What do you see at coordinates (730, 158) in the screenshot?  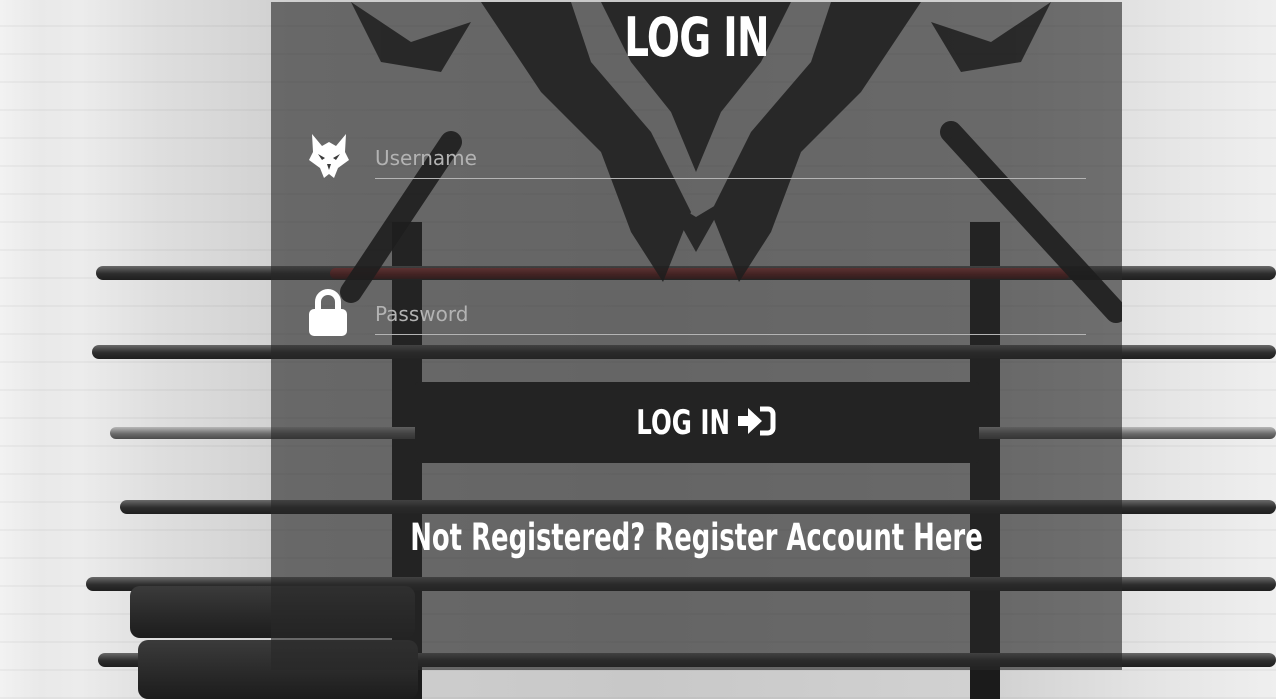 I see `username-input` at bounding box center [730, 158].